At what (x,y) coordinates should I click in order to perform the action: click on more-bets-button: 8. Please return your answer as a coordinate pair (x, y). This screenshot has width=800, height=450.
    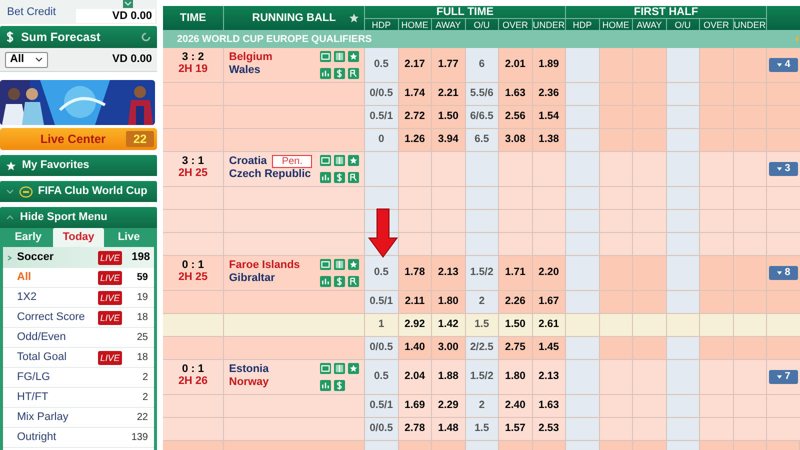
    Looking at the image, I should click on (783, 273).